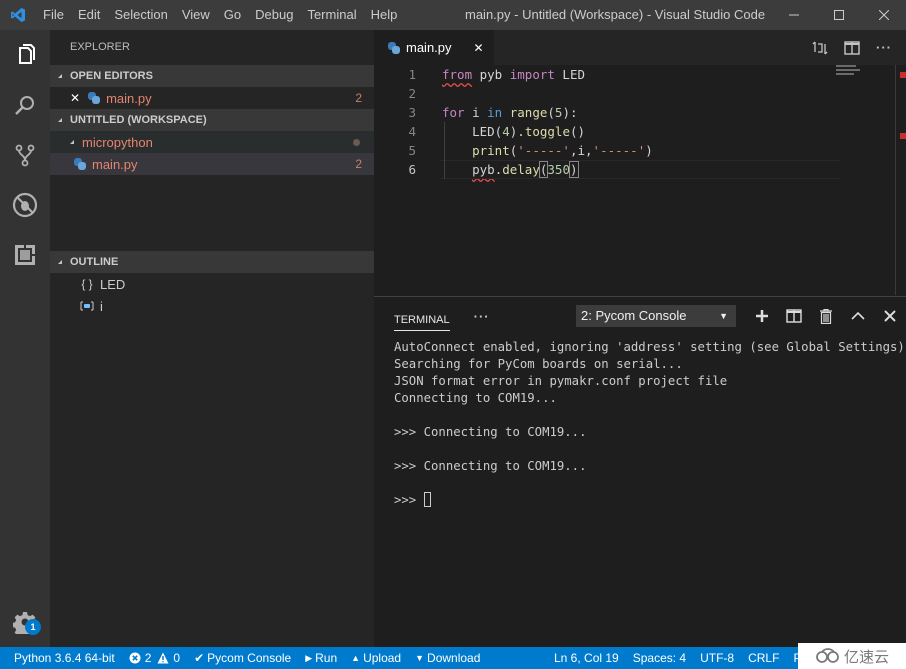 This screenshot has height=669, width=906. I want to click on line-number: 3, so click(412, 112).